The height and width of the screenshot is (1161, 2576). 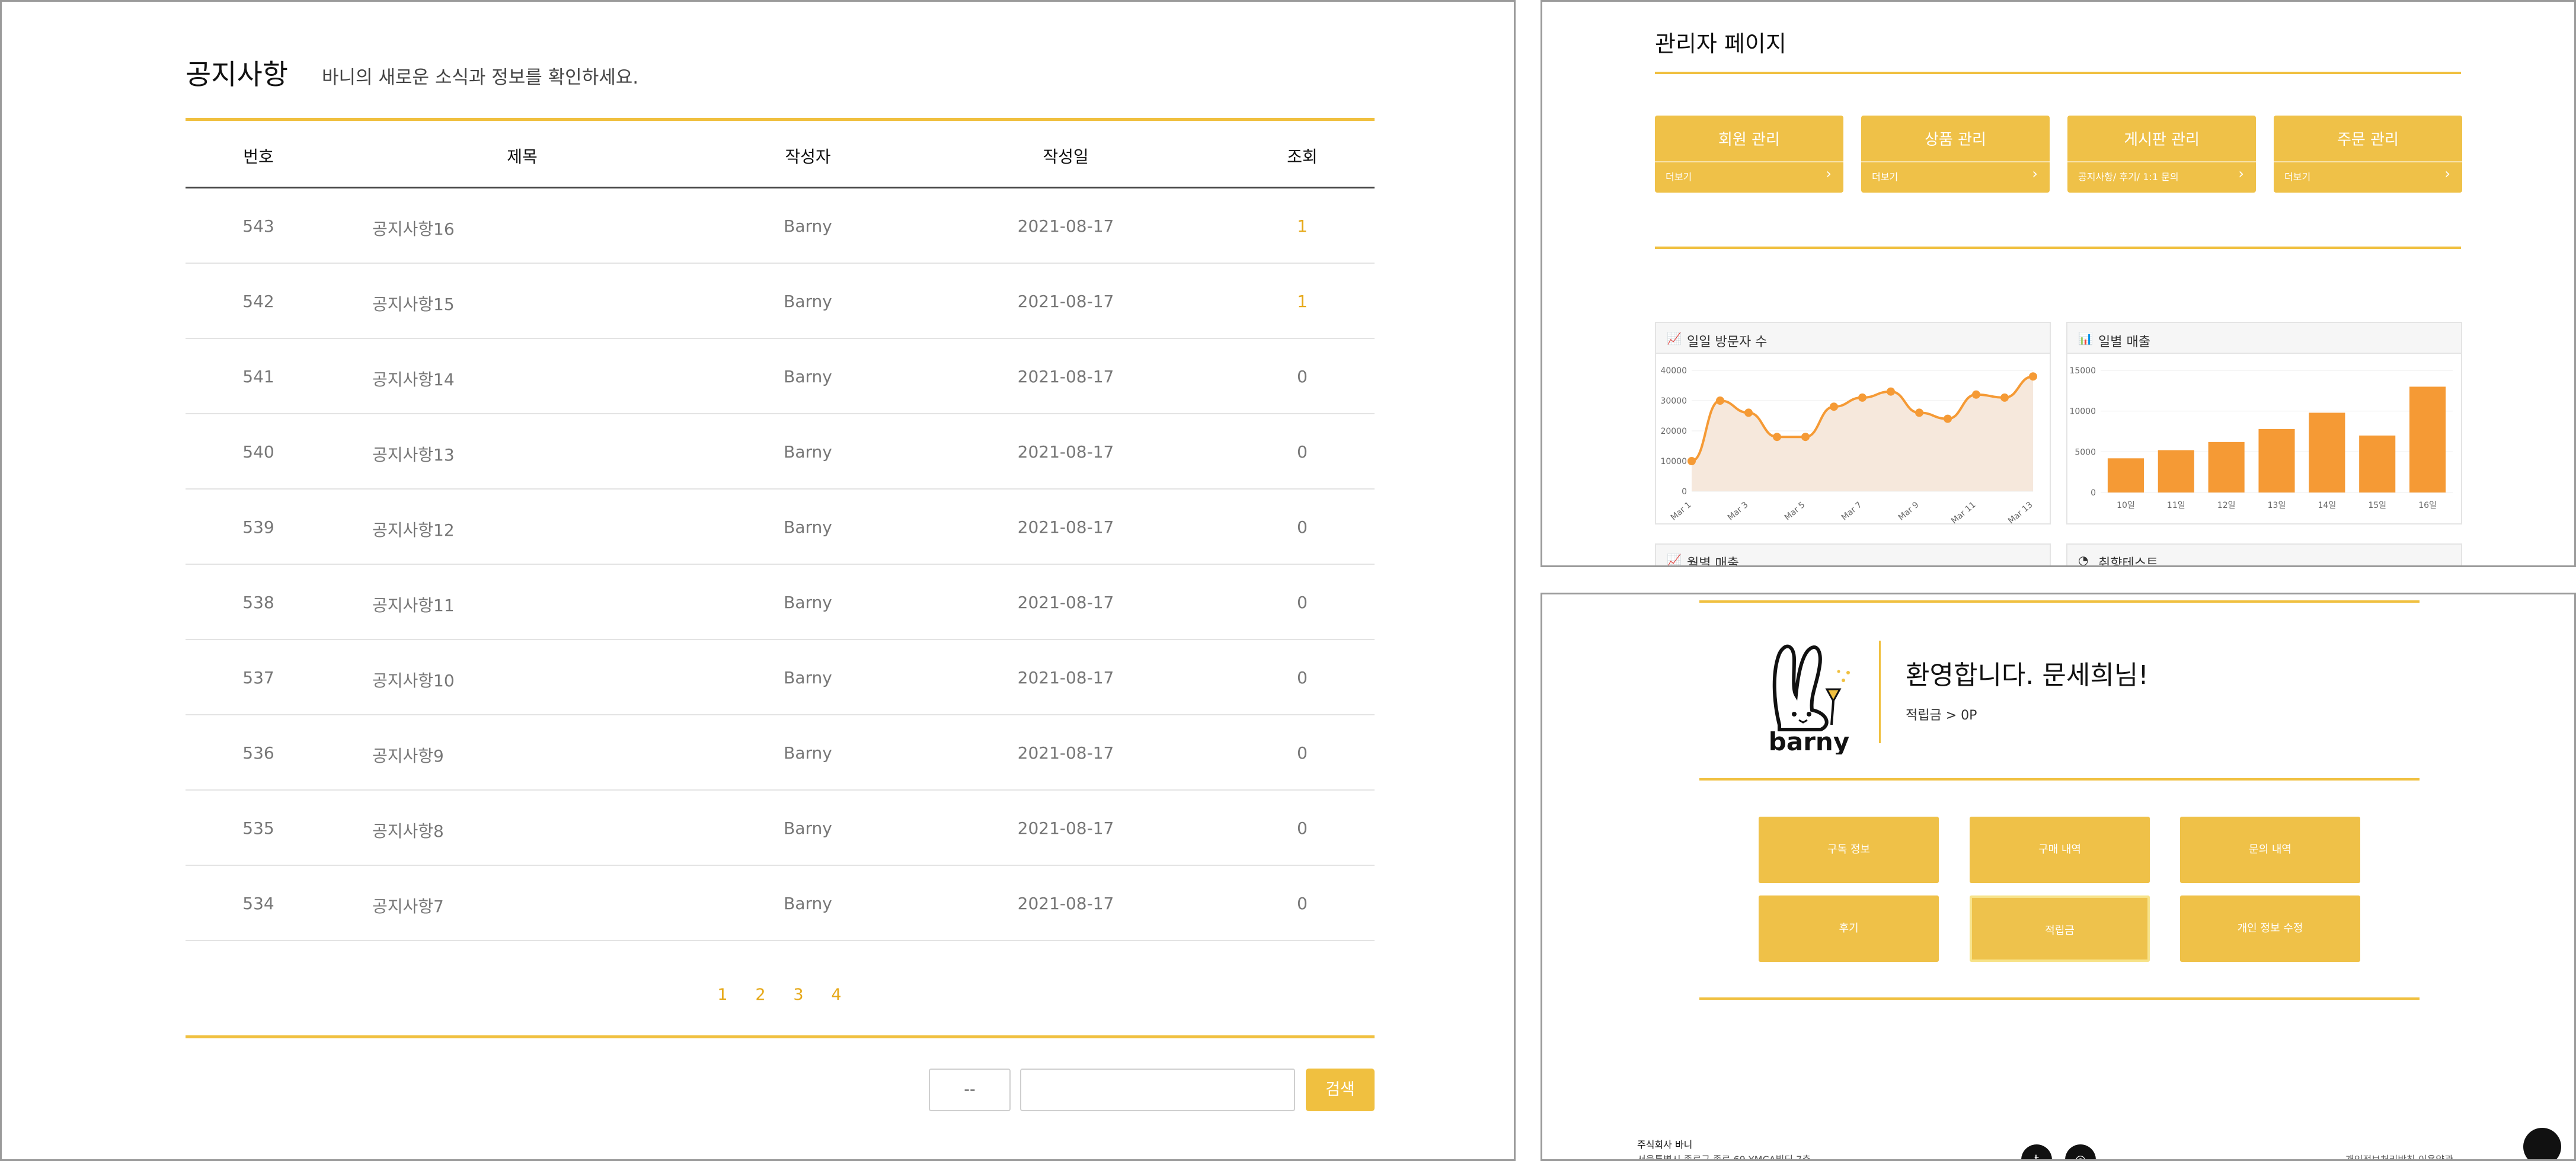 I want to click on row-title-link: 공지사항7, so click(x=408, y=905).